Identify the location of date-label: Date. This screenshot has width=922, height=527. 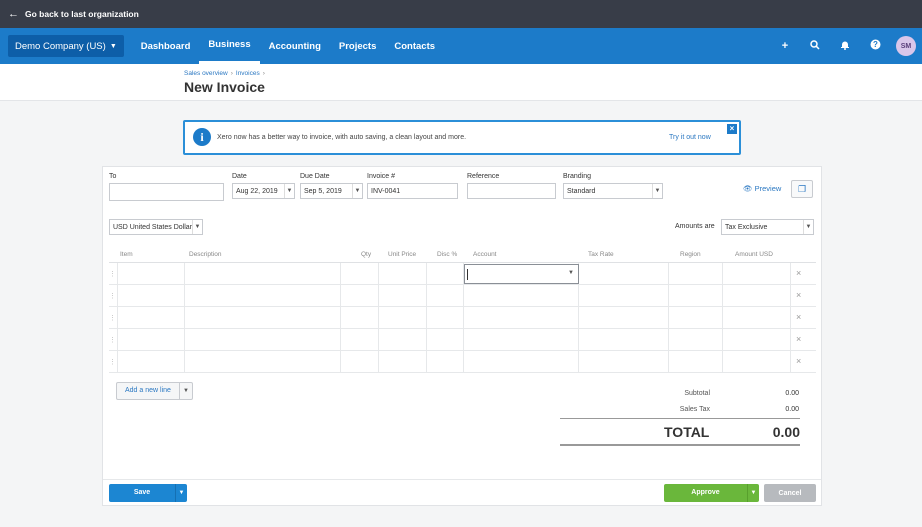
(239, 176).